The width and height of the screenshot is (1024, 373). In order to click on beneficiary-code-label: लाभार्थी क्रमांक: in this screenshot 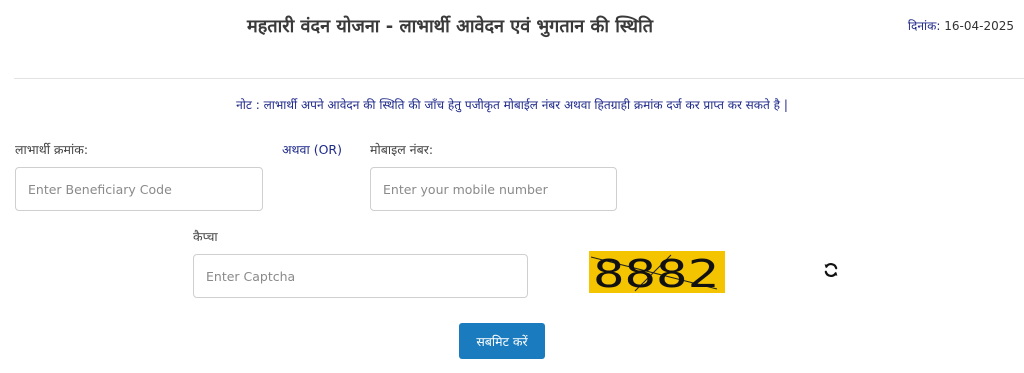, I will do `click(52, 149)`.